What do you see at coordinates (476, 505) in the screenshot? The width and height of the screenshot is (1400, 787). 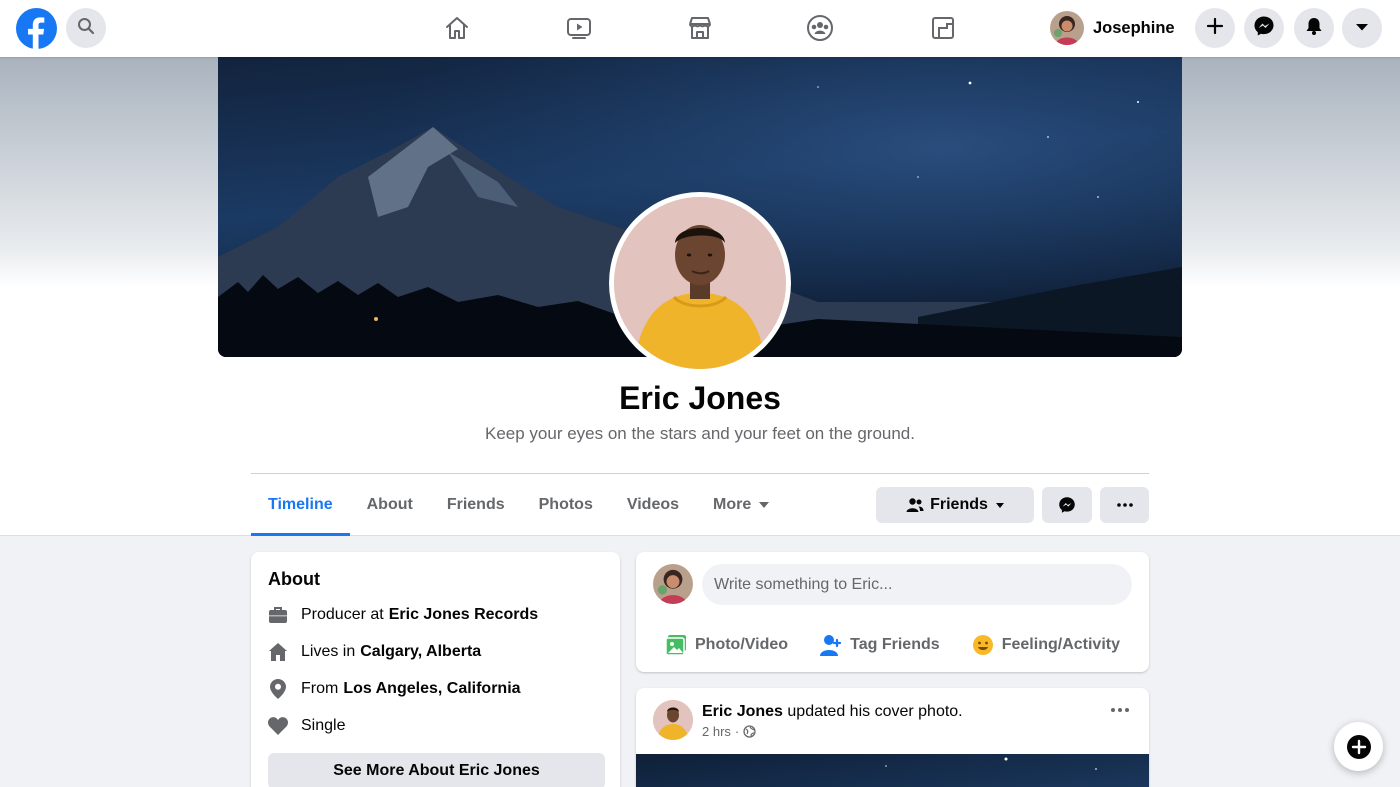 I see `tab-friends: Friends` at bounding box center [476, 505].